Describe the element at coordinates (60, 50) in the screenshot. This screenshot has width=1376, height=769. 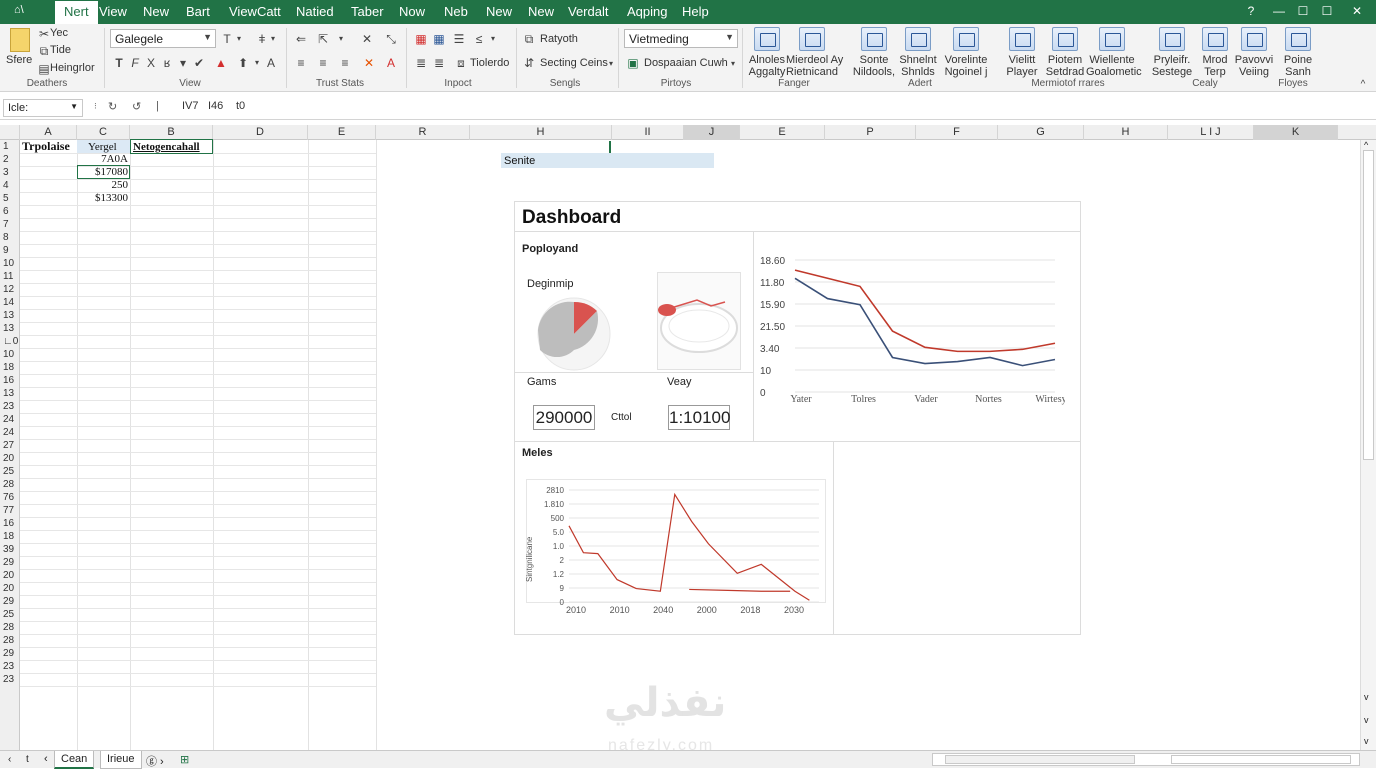
I see `copy-button: Tide` at that location.